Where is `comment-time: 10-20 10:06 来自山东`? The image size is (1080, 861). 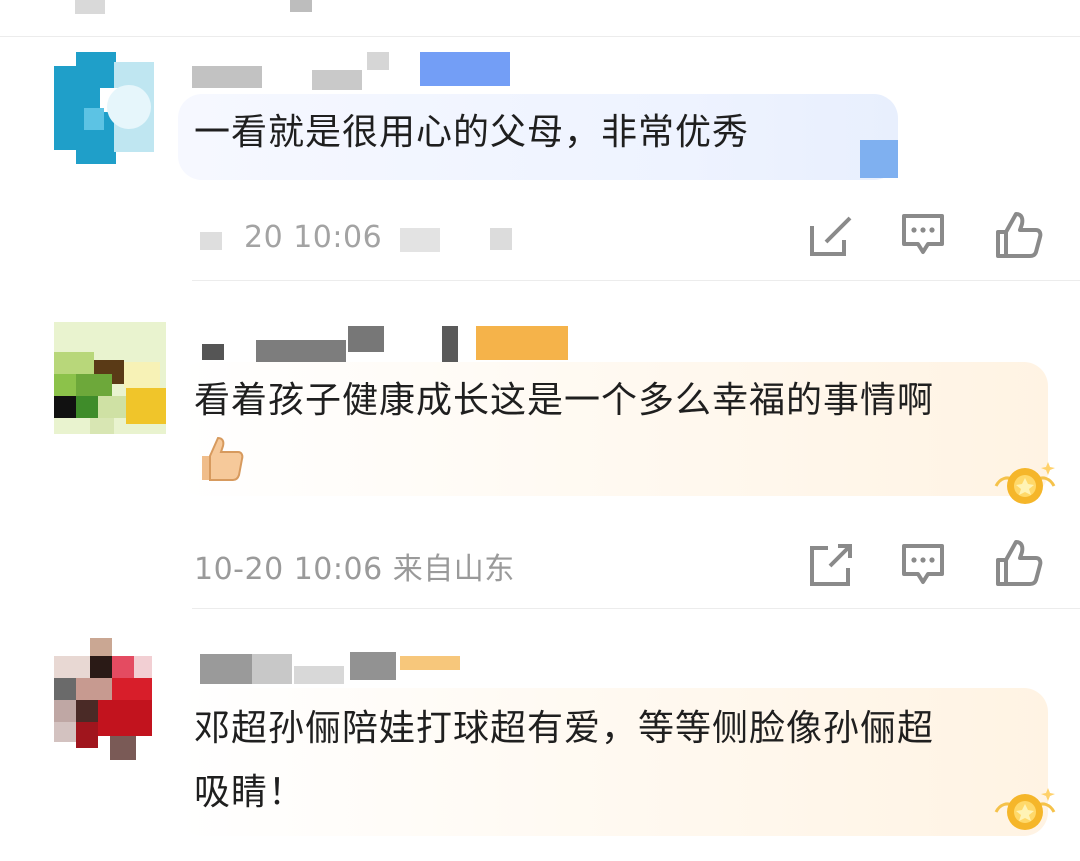 comment-time: 10-20 10:06 来自山东 is located at coordinates (354, 569).